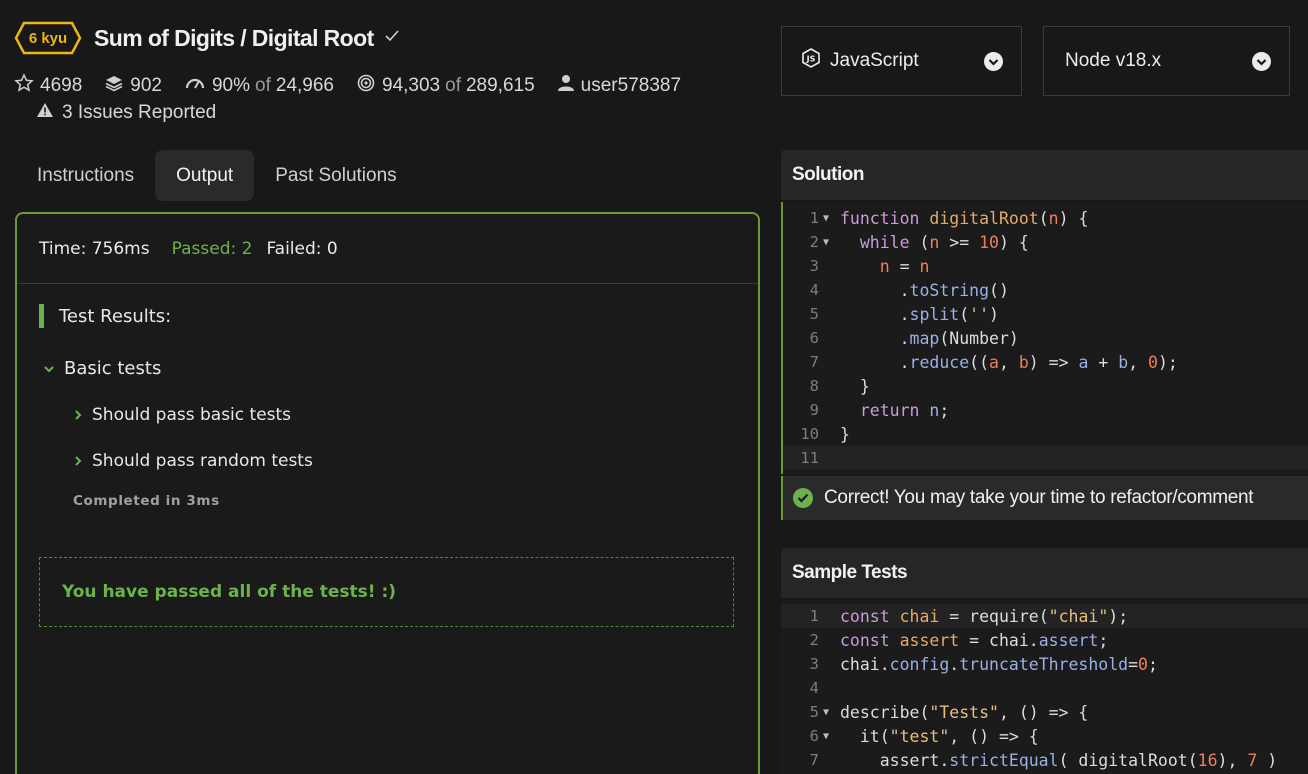 This screenshot has width=1308, height=774. I want to click on test-item: Should pass basic tests, so click(415, 415).